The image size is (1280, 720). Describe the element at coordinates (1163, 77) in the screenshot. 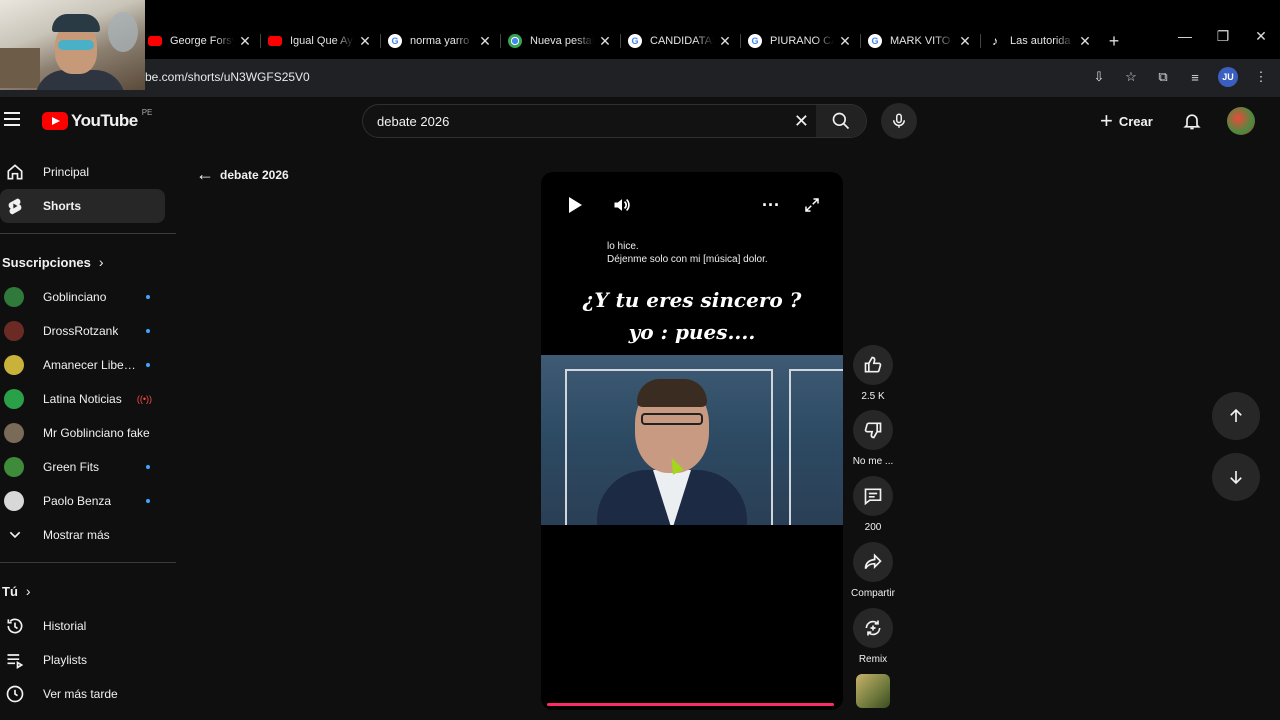

I see `extensions-icon: ⧉` at that location.